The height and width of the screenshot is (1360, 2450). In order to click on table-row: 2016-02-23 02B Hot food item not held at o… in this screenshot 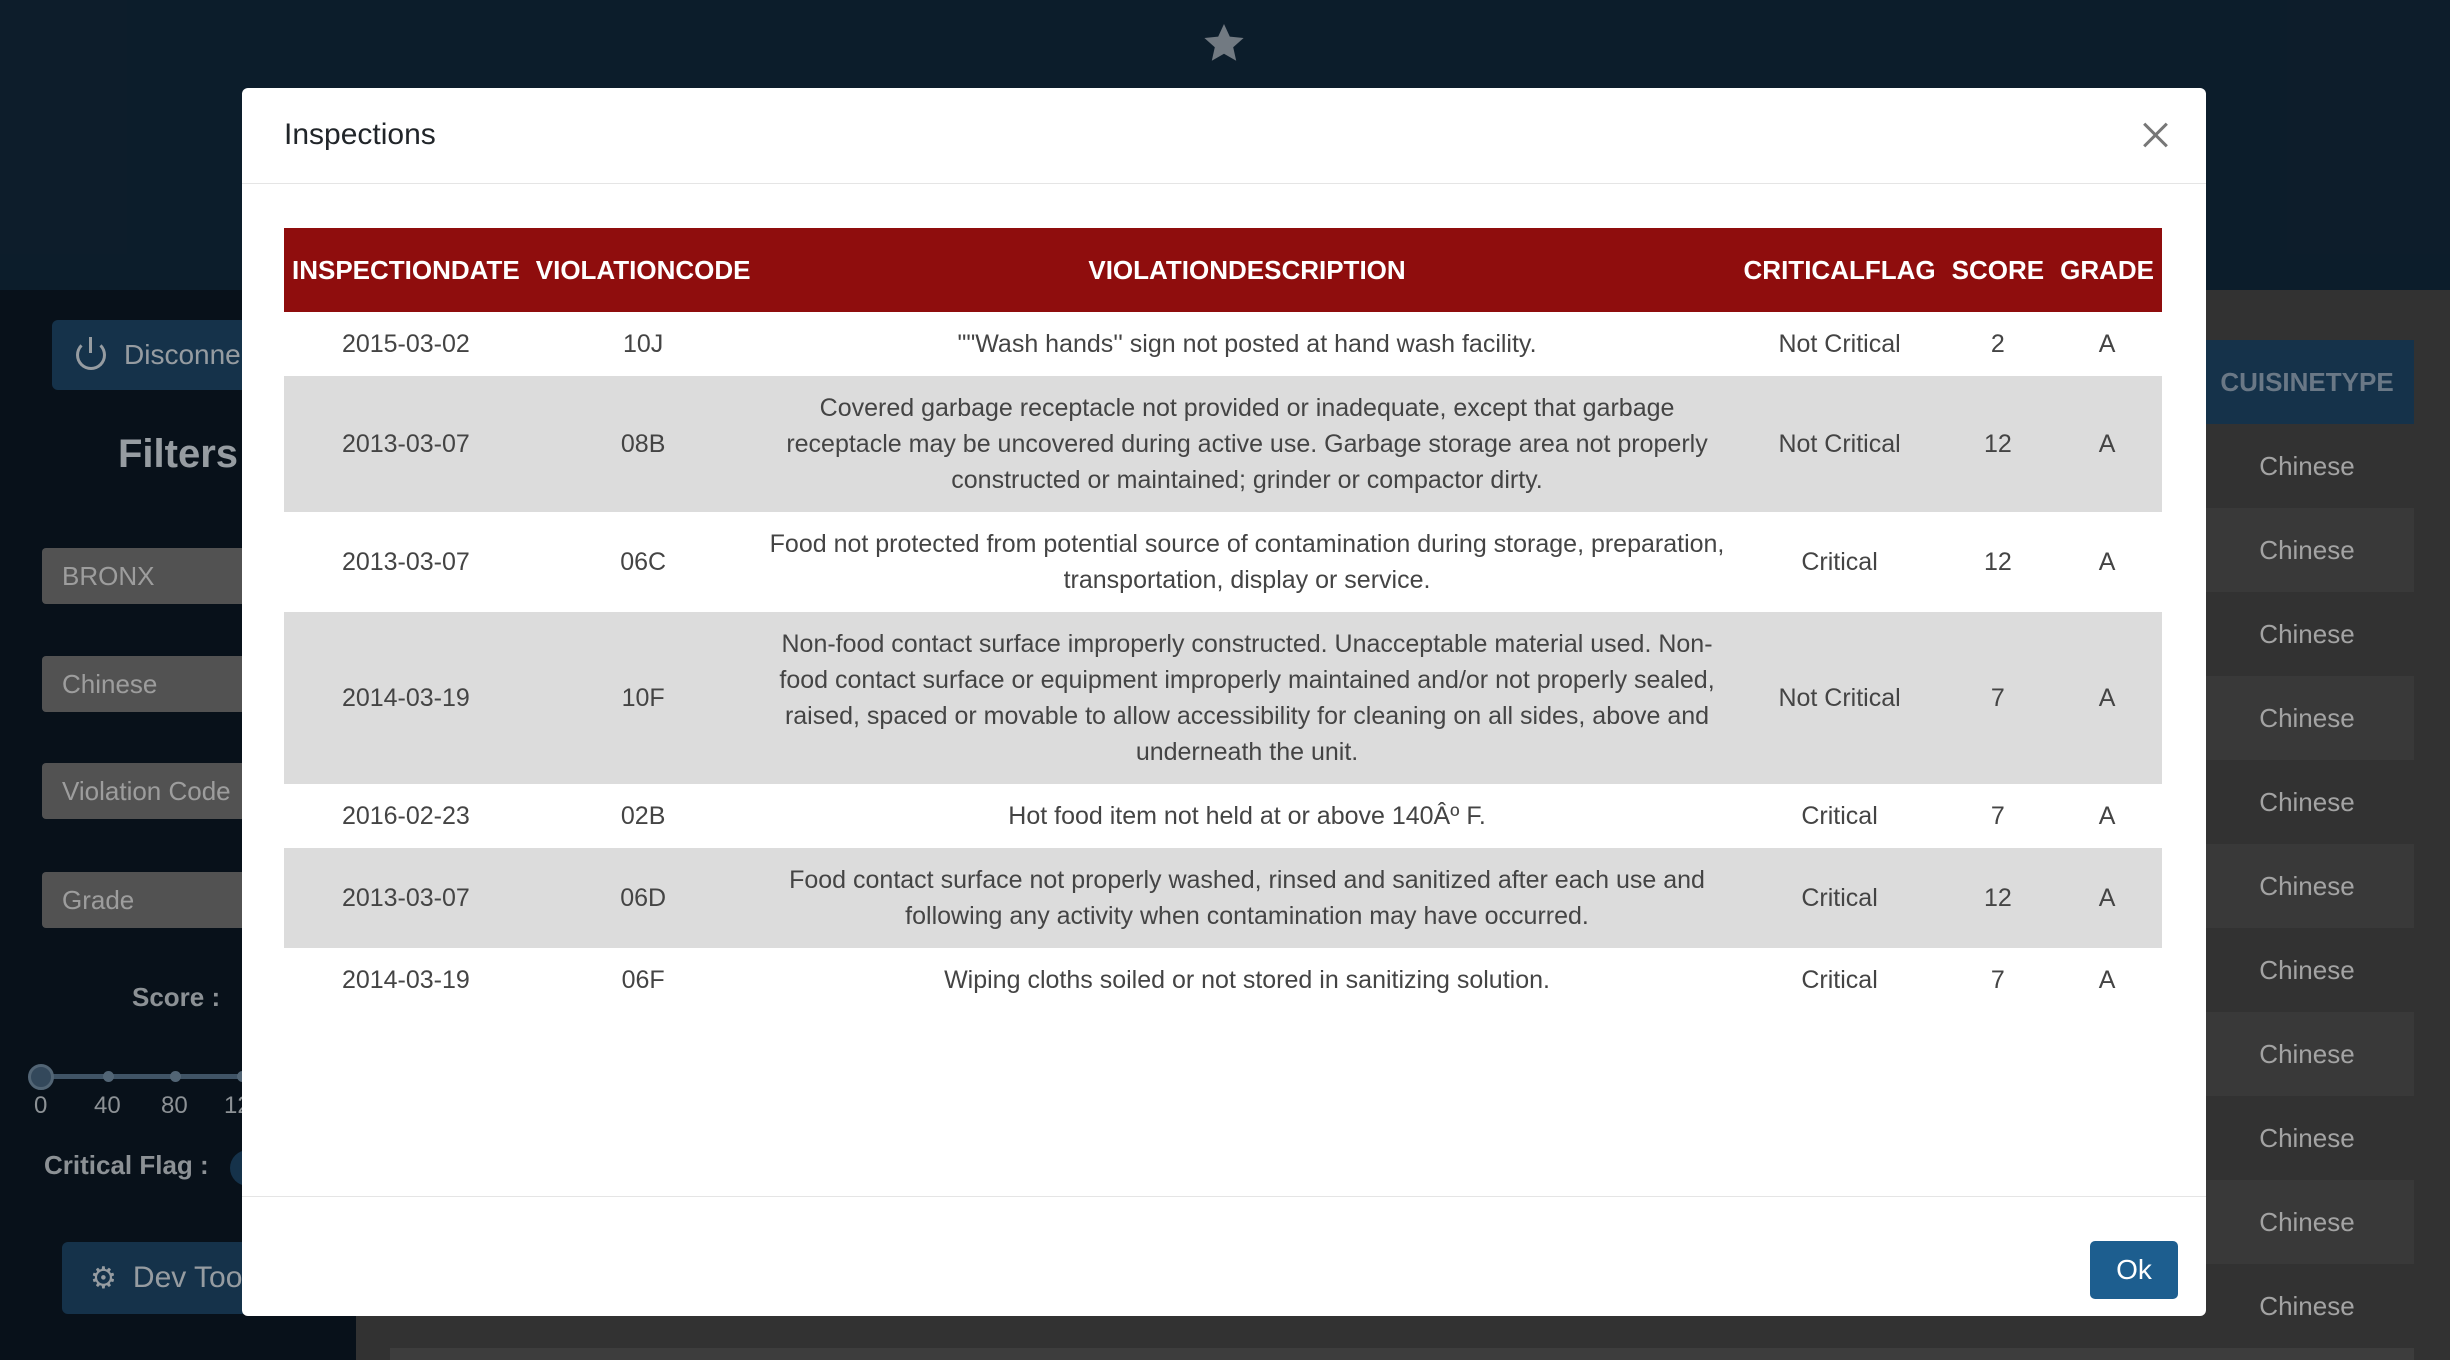, I will do `click(1223, 816)`.